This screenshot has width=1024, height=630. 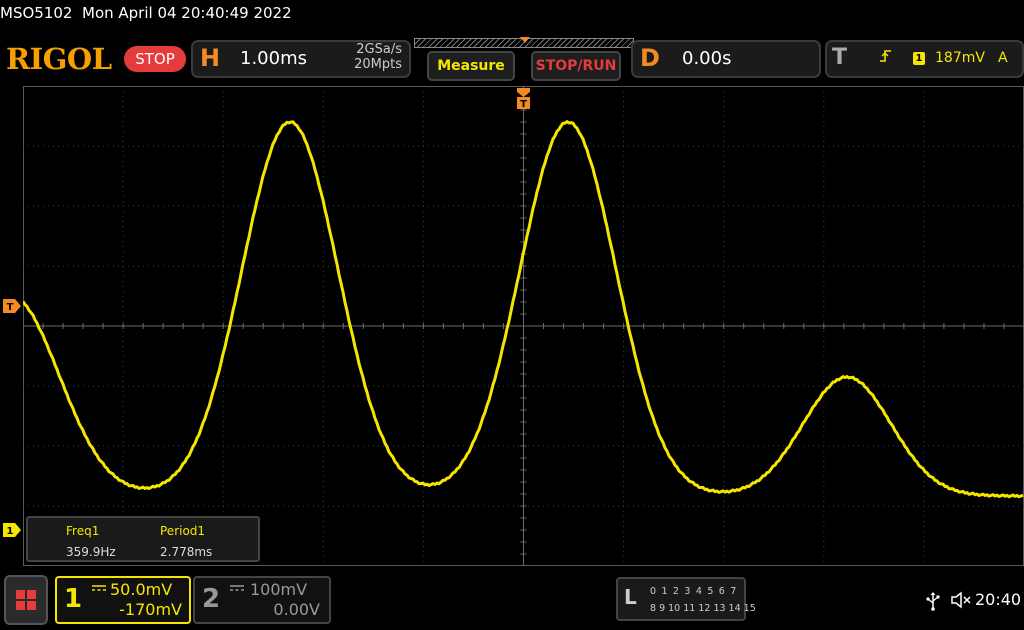 I want to click on trigger-level-label: T, so click(x=10, y=307).